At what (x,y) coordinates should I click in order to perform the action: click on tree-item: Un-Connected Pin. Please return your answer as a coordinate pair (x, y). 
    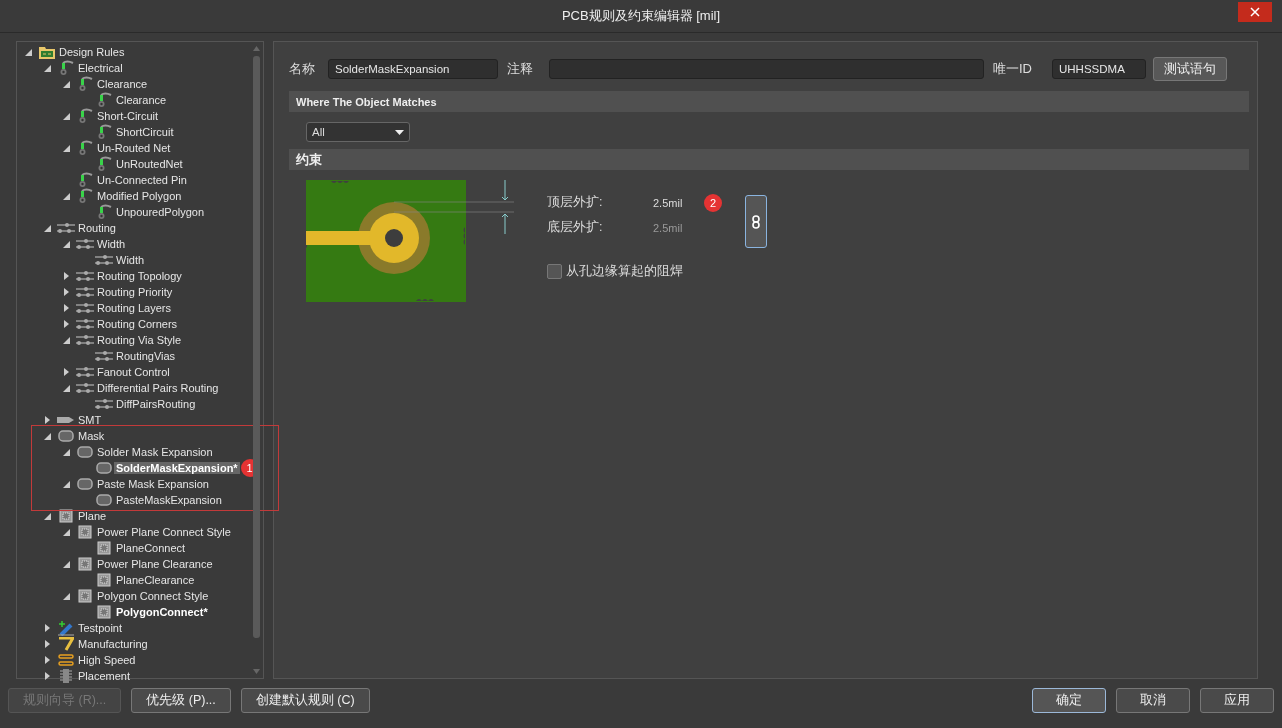
    Looking at the image, I should click on (142, 180).